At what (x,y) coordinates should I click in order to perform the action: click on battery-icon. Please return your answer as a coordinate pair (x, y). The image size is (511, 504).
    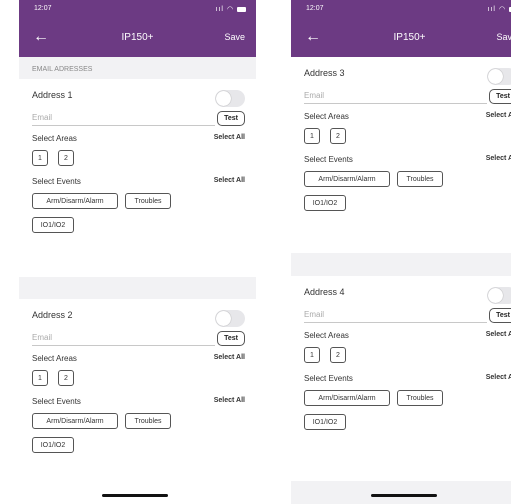
    Looking at the image, I should click on (241, 9).